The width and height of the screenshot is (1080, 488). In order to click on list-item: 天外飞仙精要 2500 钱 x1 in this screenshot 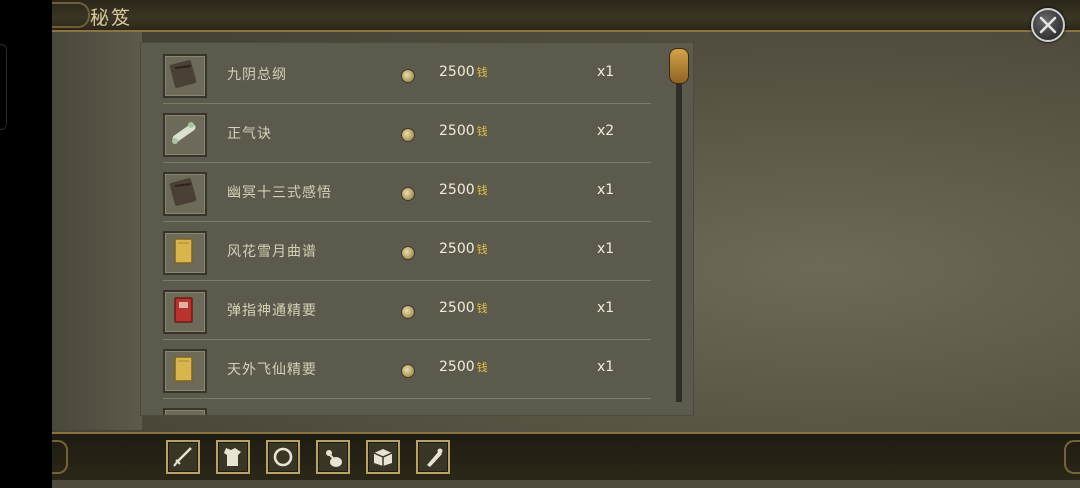, I will do `click(407, 369)`.